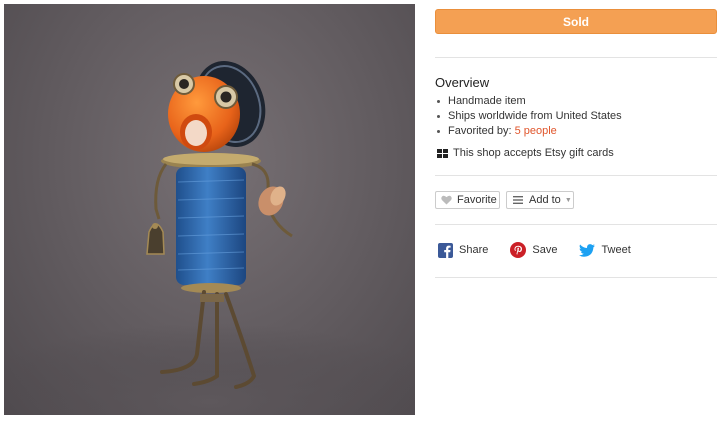 This screenshot has width=720, height=421. What do you see at coordinates (535, 116) in the screenshot?
I see `overview-item-shipping: Ships worldwide from United States` at bounding box center [535, 116].